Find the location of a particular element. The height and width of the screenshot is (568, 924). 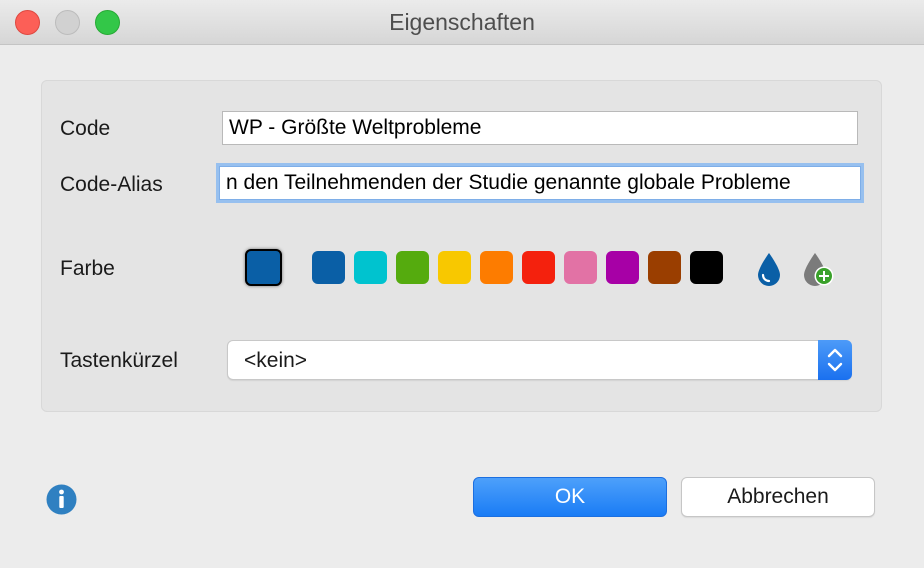

title-bar: Eigenschaften is located at coordinates (462, 22).